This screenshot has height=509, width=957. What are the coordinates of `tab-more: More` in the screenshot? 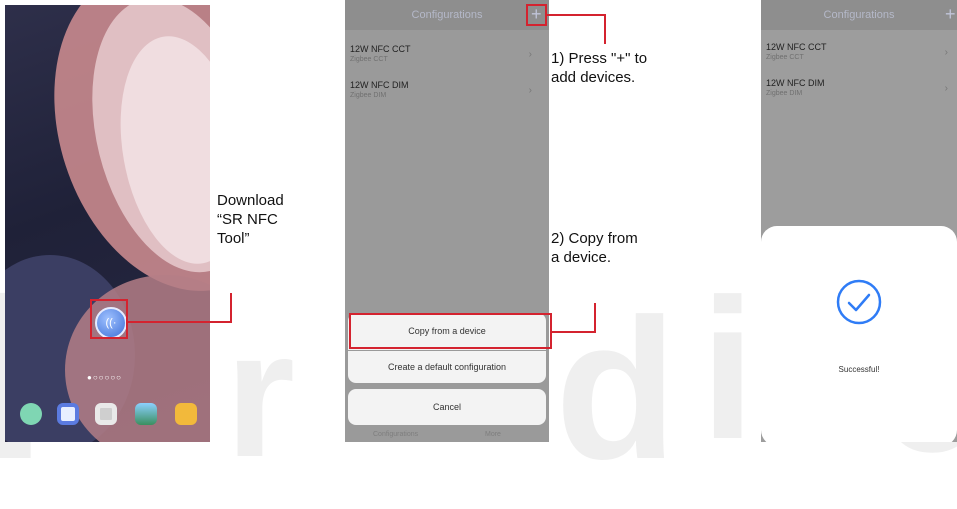 It's located at (493, 434).